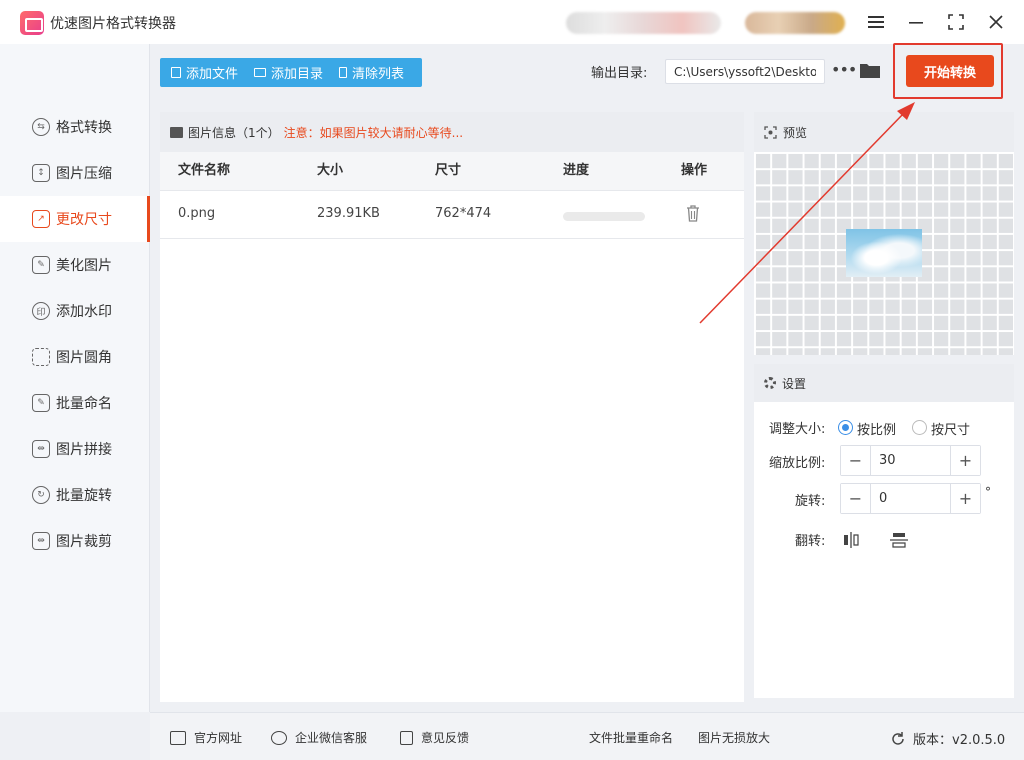 Image resolution: width=1024 pixels, height=760 pixels. I want to click on sidebar-item-watermark: 印 添加水印, so click(74, 311).